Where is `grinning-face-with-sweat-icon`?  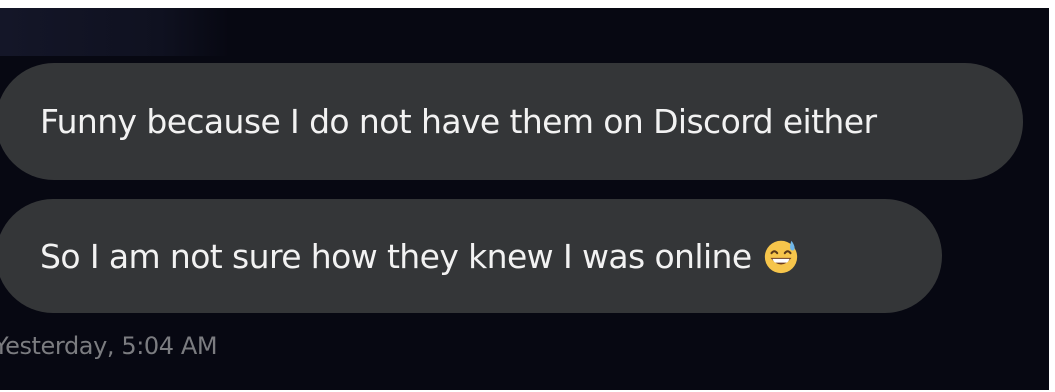 grinning-face-with-sweat-icon is located at coordinates (780, 257).